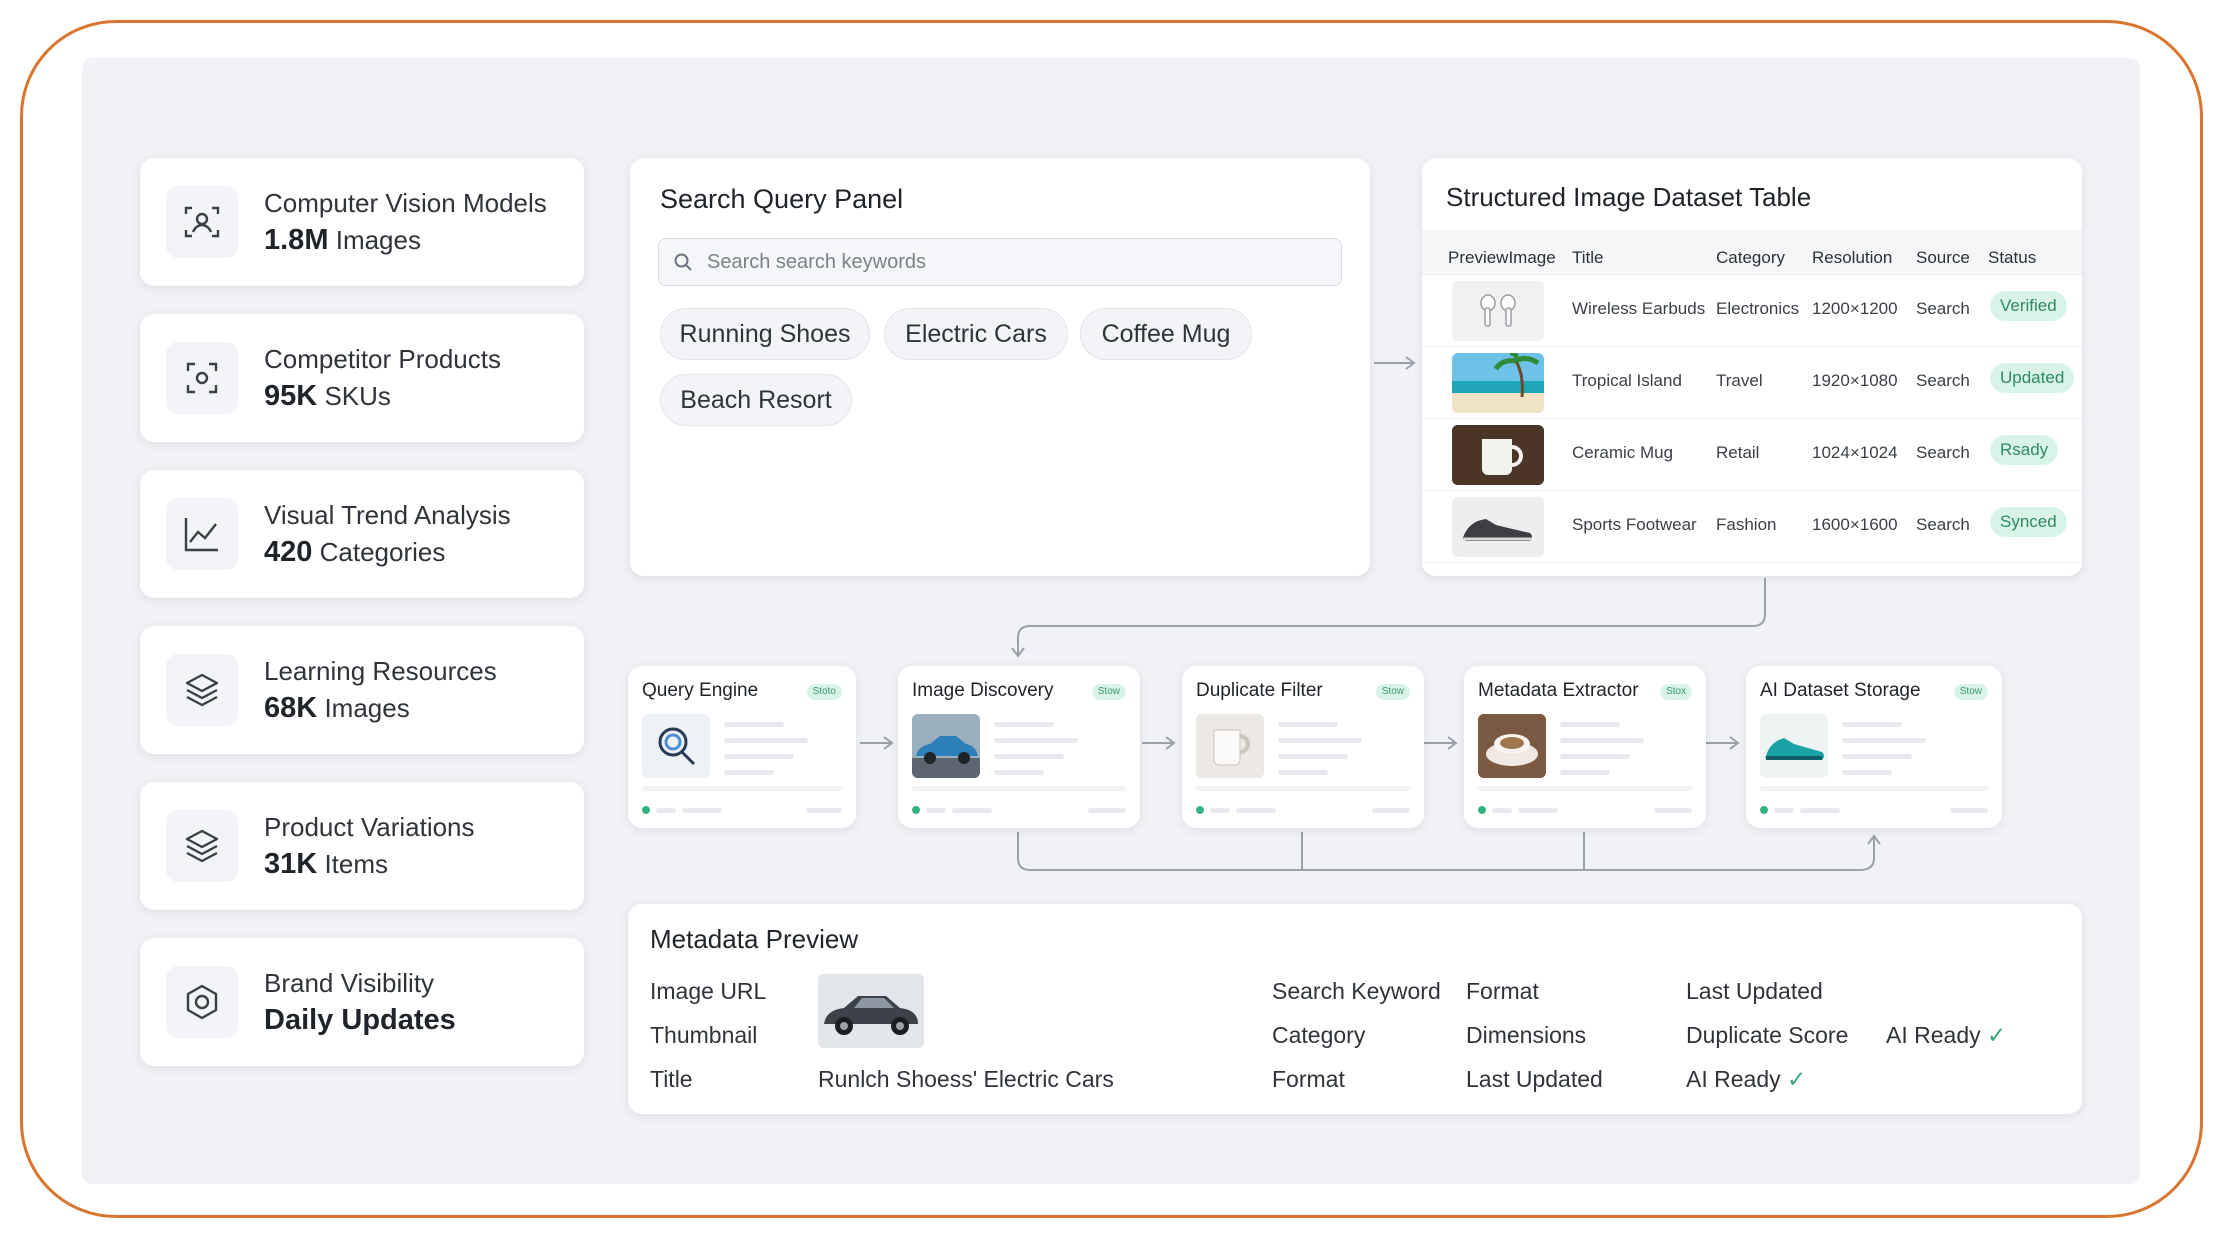 The image size is (2223, 1240). What do you see at coordinates (1639, 308) in the screenshot?
I see `cell-title: Wireless Earbuds` at bounding box center [1639, 308].